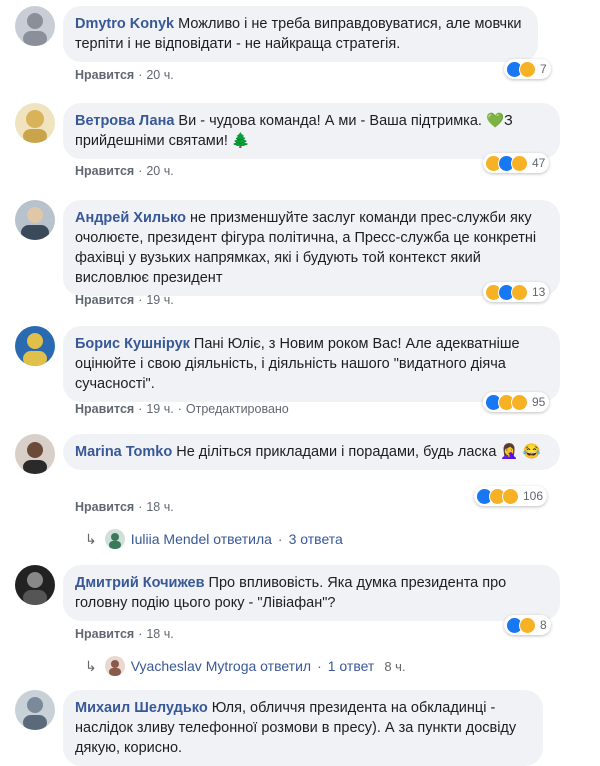  What do you see at coordinates (316, 539) in the screenshot?
I see `reply-count: 3 ответа` at bounding box center [316, 539].